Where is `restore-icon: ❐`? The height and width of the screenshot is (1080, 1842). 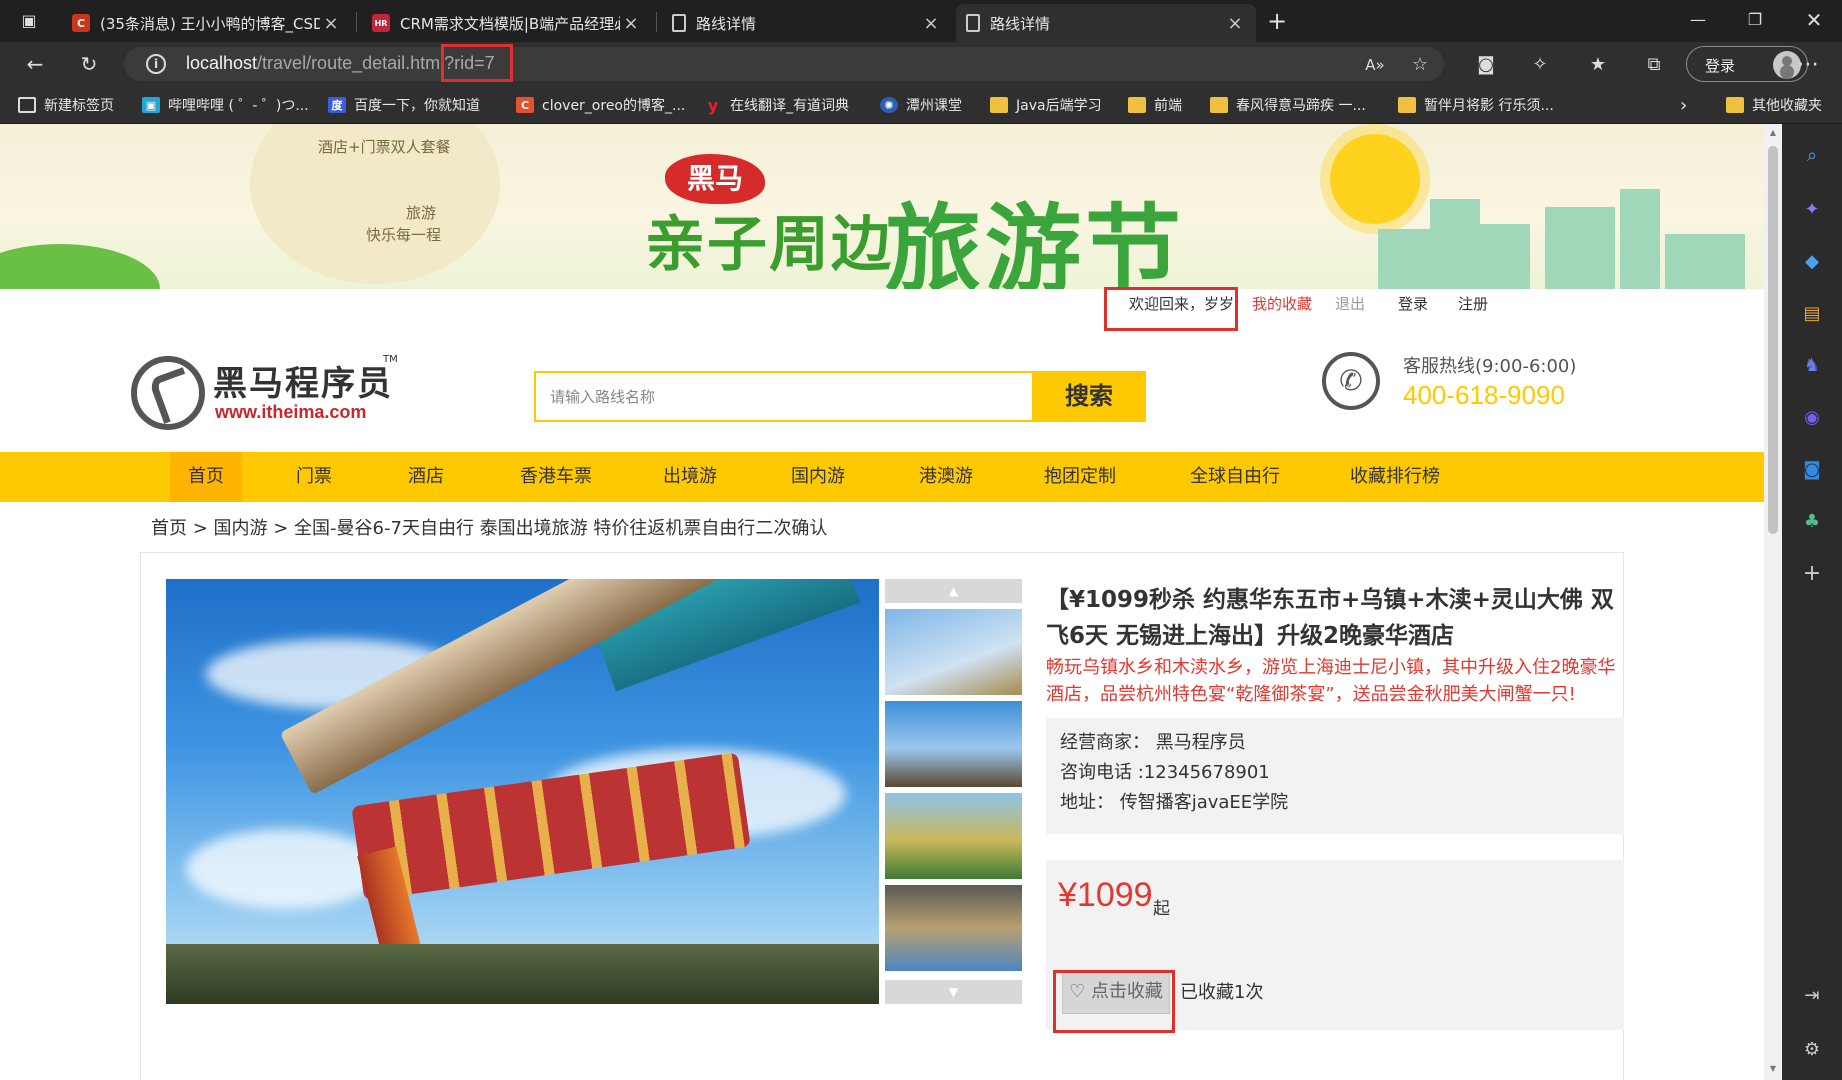
restore-icon: ❐ is located at coordinates (1755, 20).